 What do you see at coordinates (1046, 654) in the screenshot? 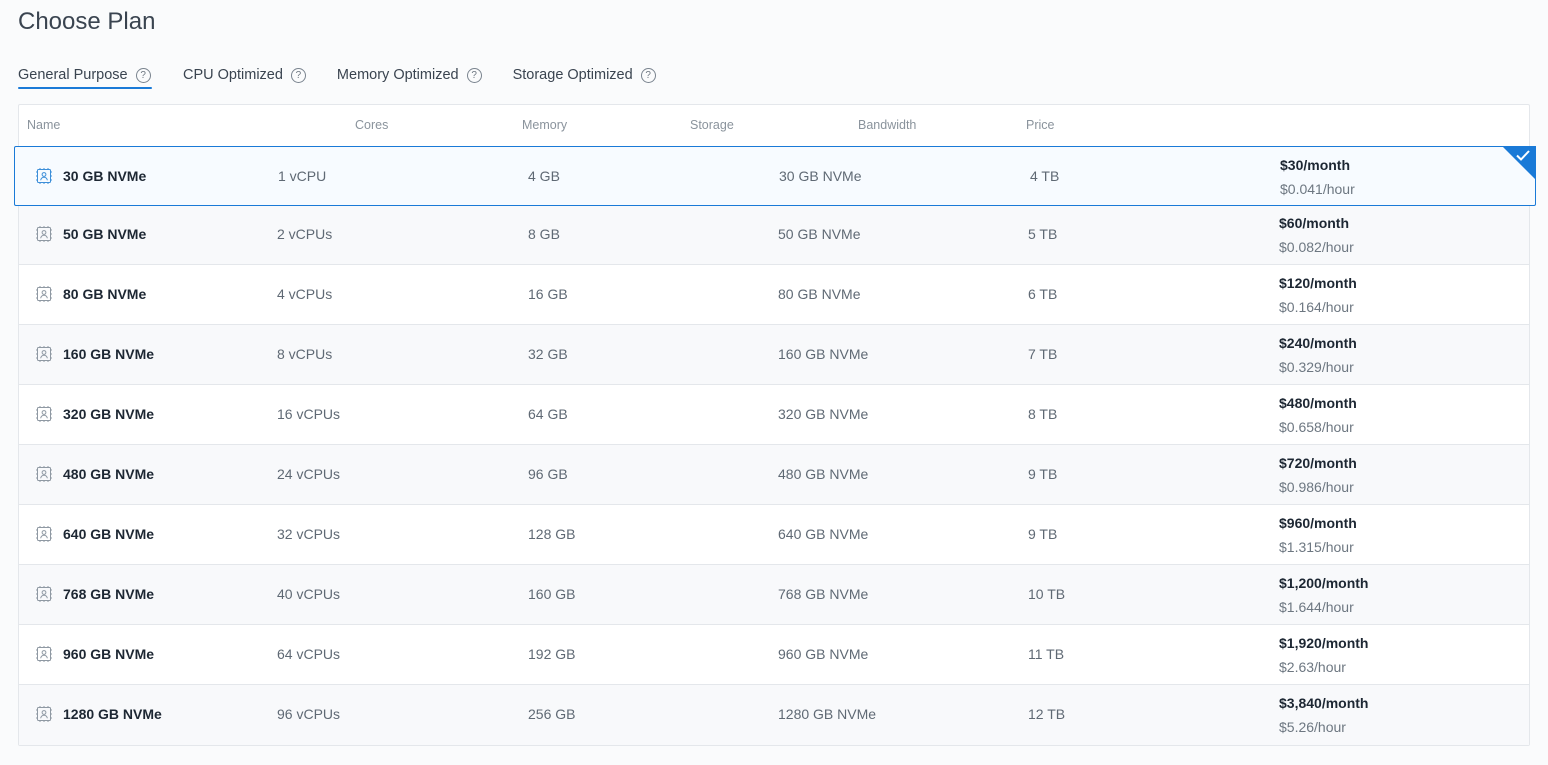
I see `plan-bandwidth: 11 TB` at bounding box center [1046, 654].